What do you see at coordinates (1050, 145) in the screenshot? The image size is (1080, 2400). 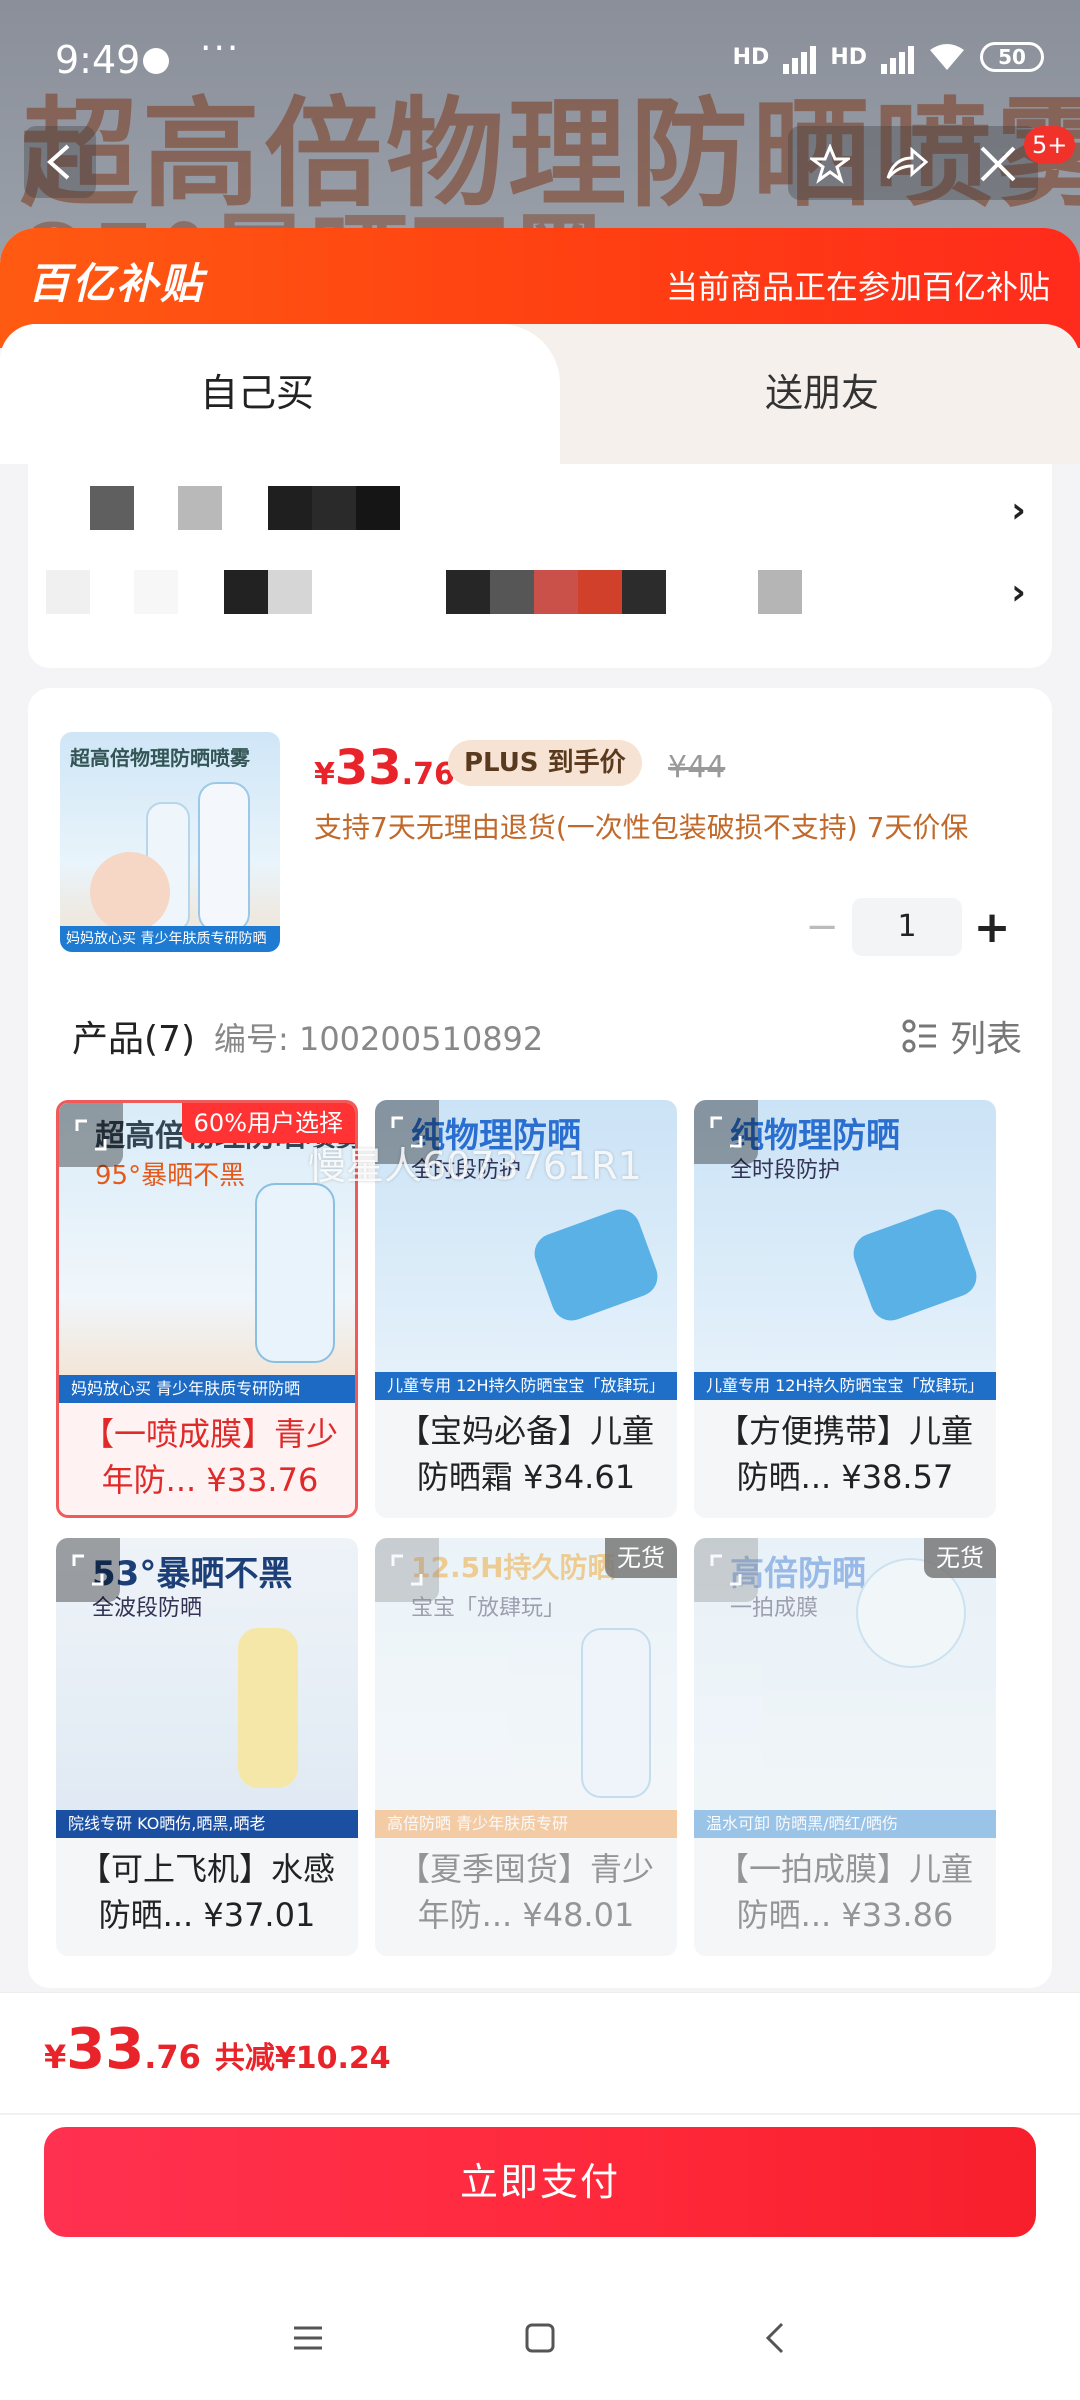 I see `message-badge: 5+` at bounding box center [1050, 145].